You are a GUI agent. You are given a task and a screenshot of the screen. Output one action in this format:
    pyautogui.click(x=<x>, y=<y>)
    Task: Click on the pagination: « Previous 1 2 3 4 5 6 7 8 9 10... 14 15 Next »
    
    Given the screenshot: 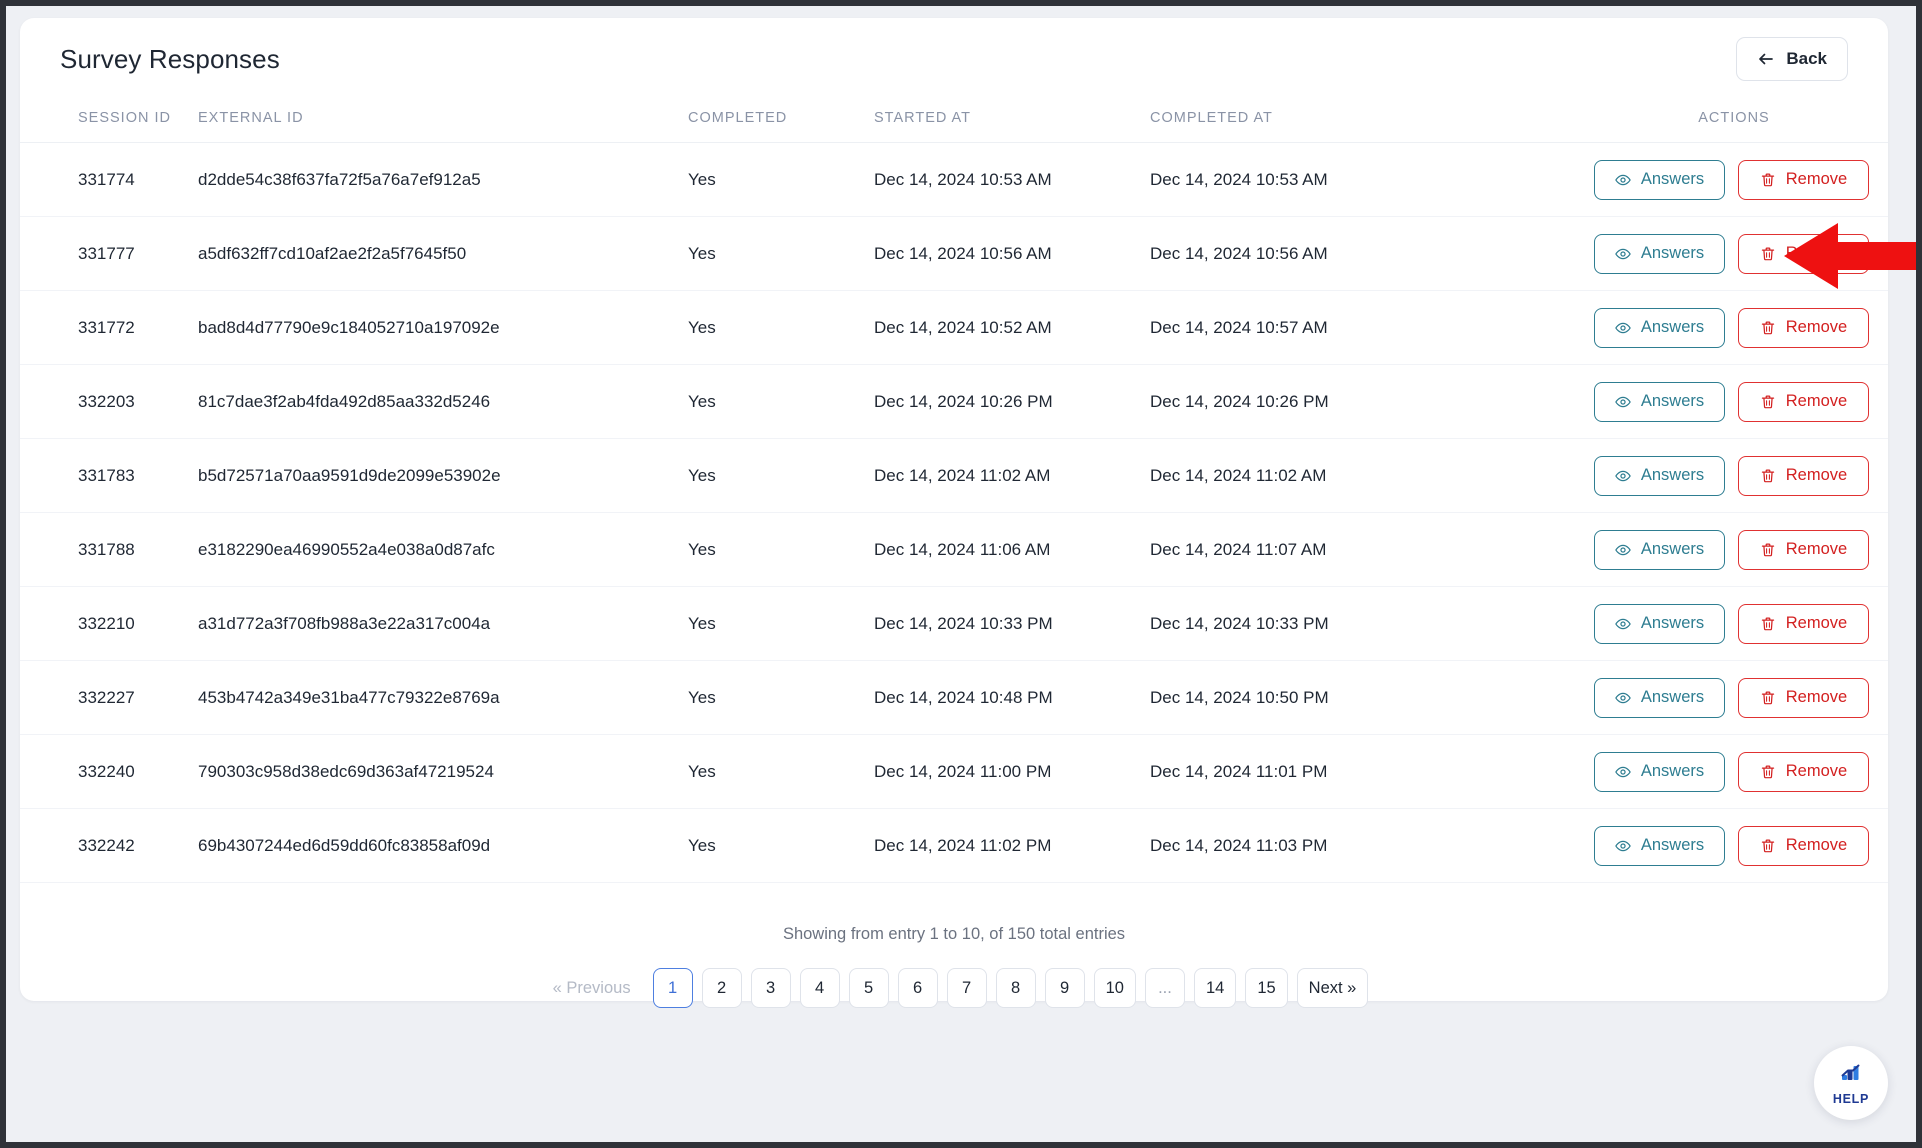 What is the action you would take?
    pyautogui.click(x=954, y=988)
    